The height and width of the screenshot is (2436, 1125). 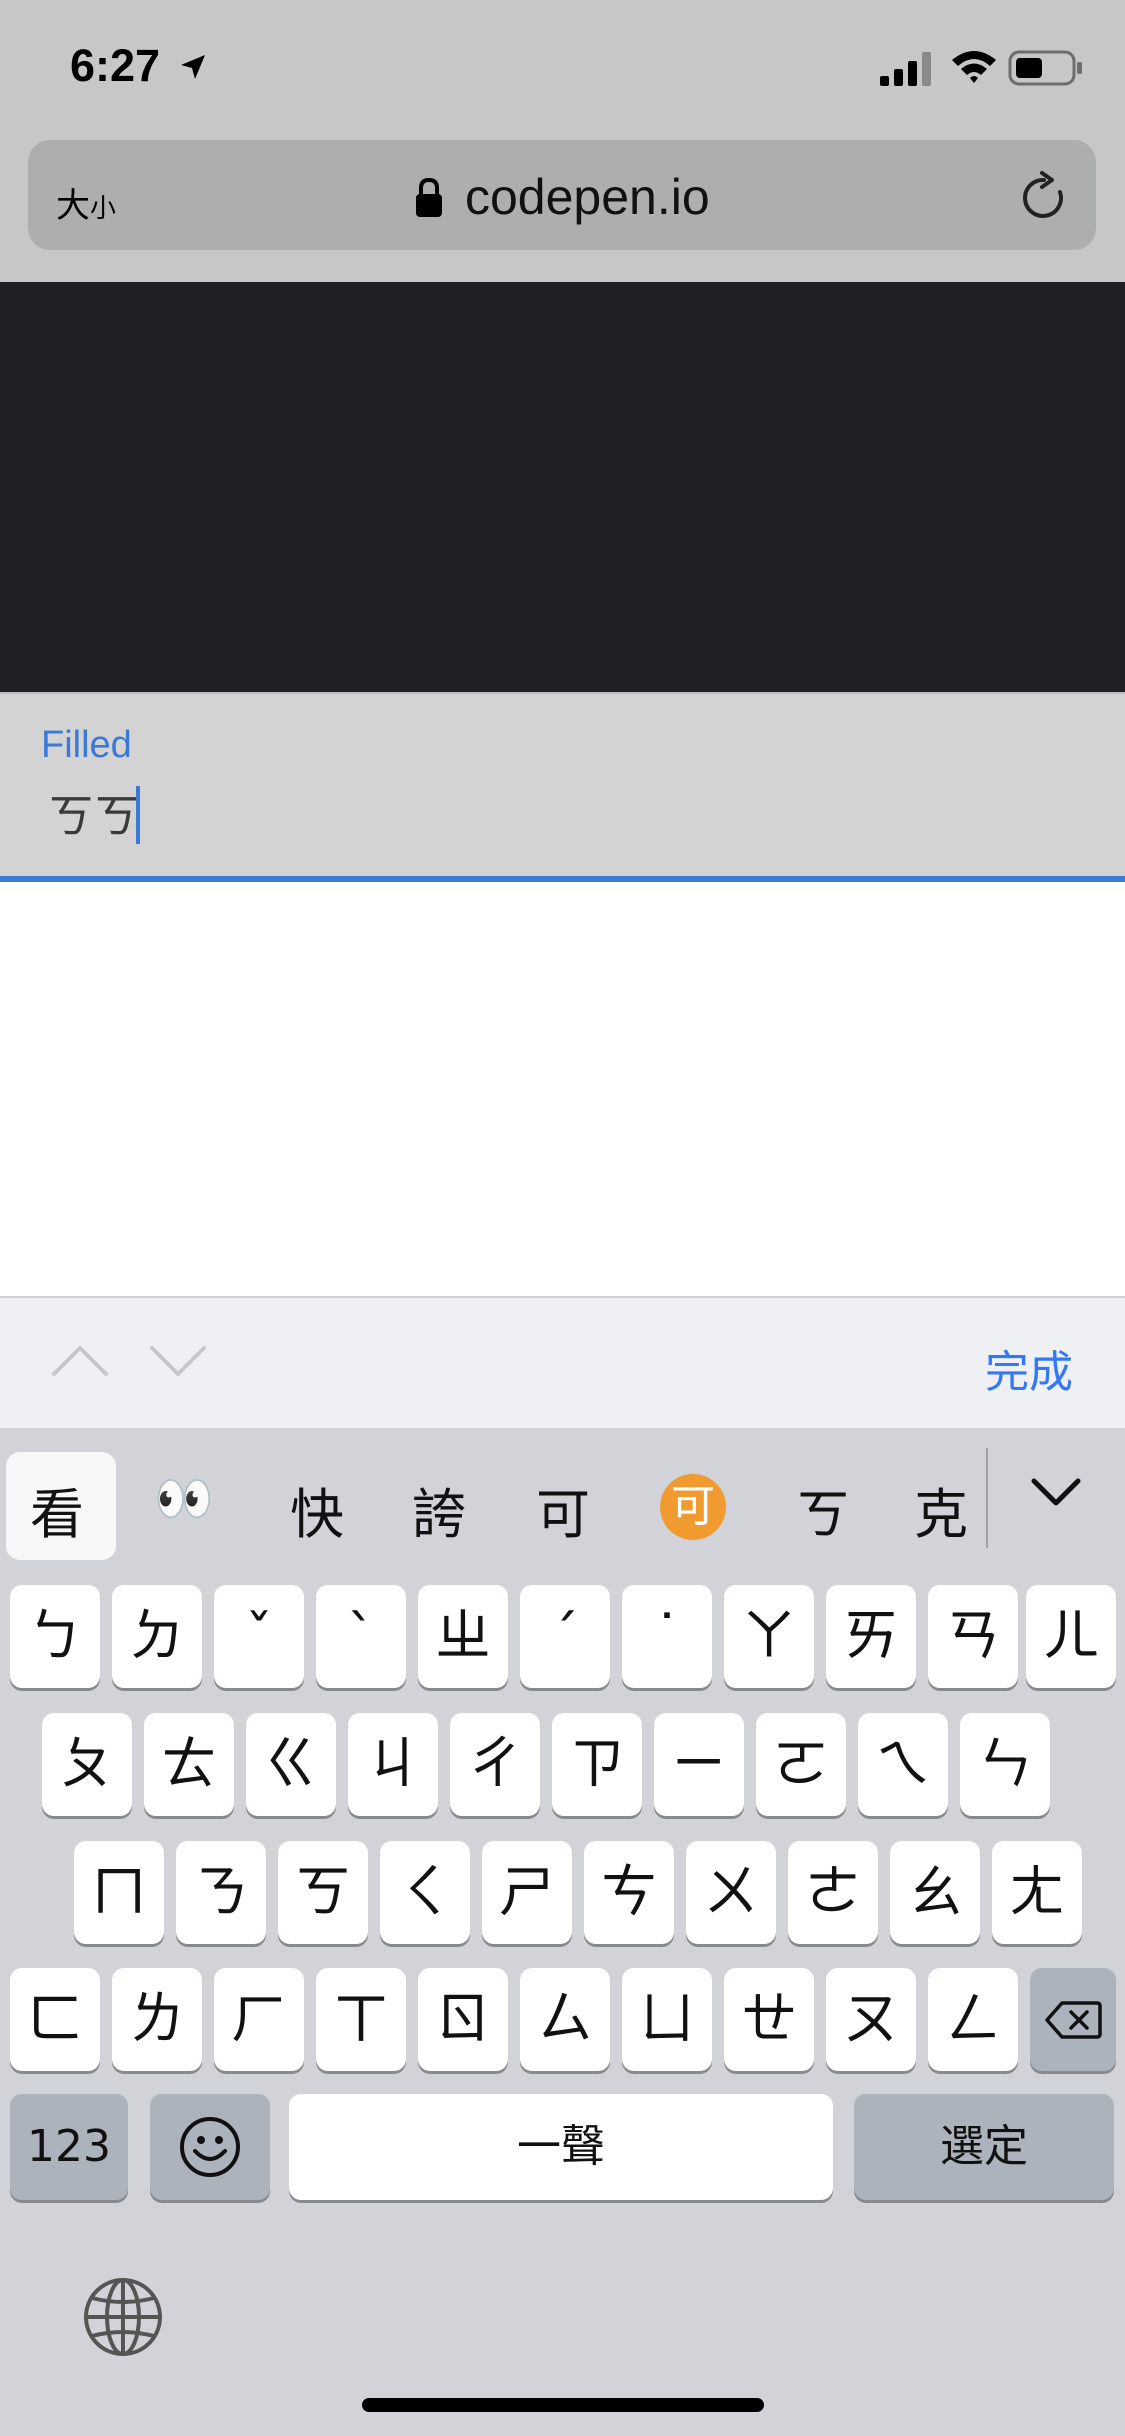 What do you see at coordinates (55, 2019) in the screenshot?
I see `key: ㄈ` at bounding box center [55, 2019].